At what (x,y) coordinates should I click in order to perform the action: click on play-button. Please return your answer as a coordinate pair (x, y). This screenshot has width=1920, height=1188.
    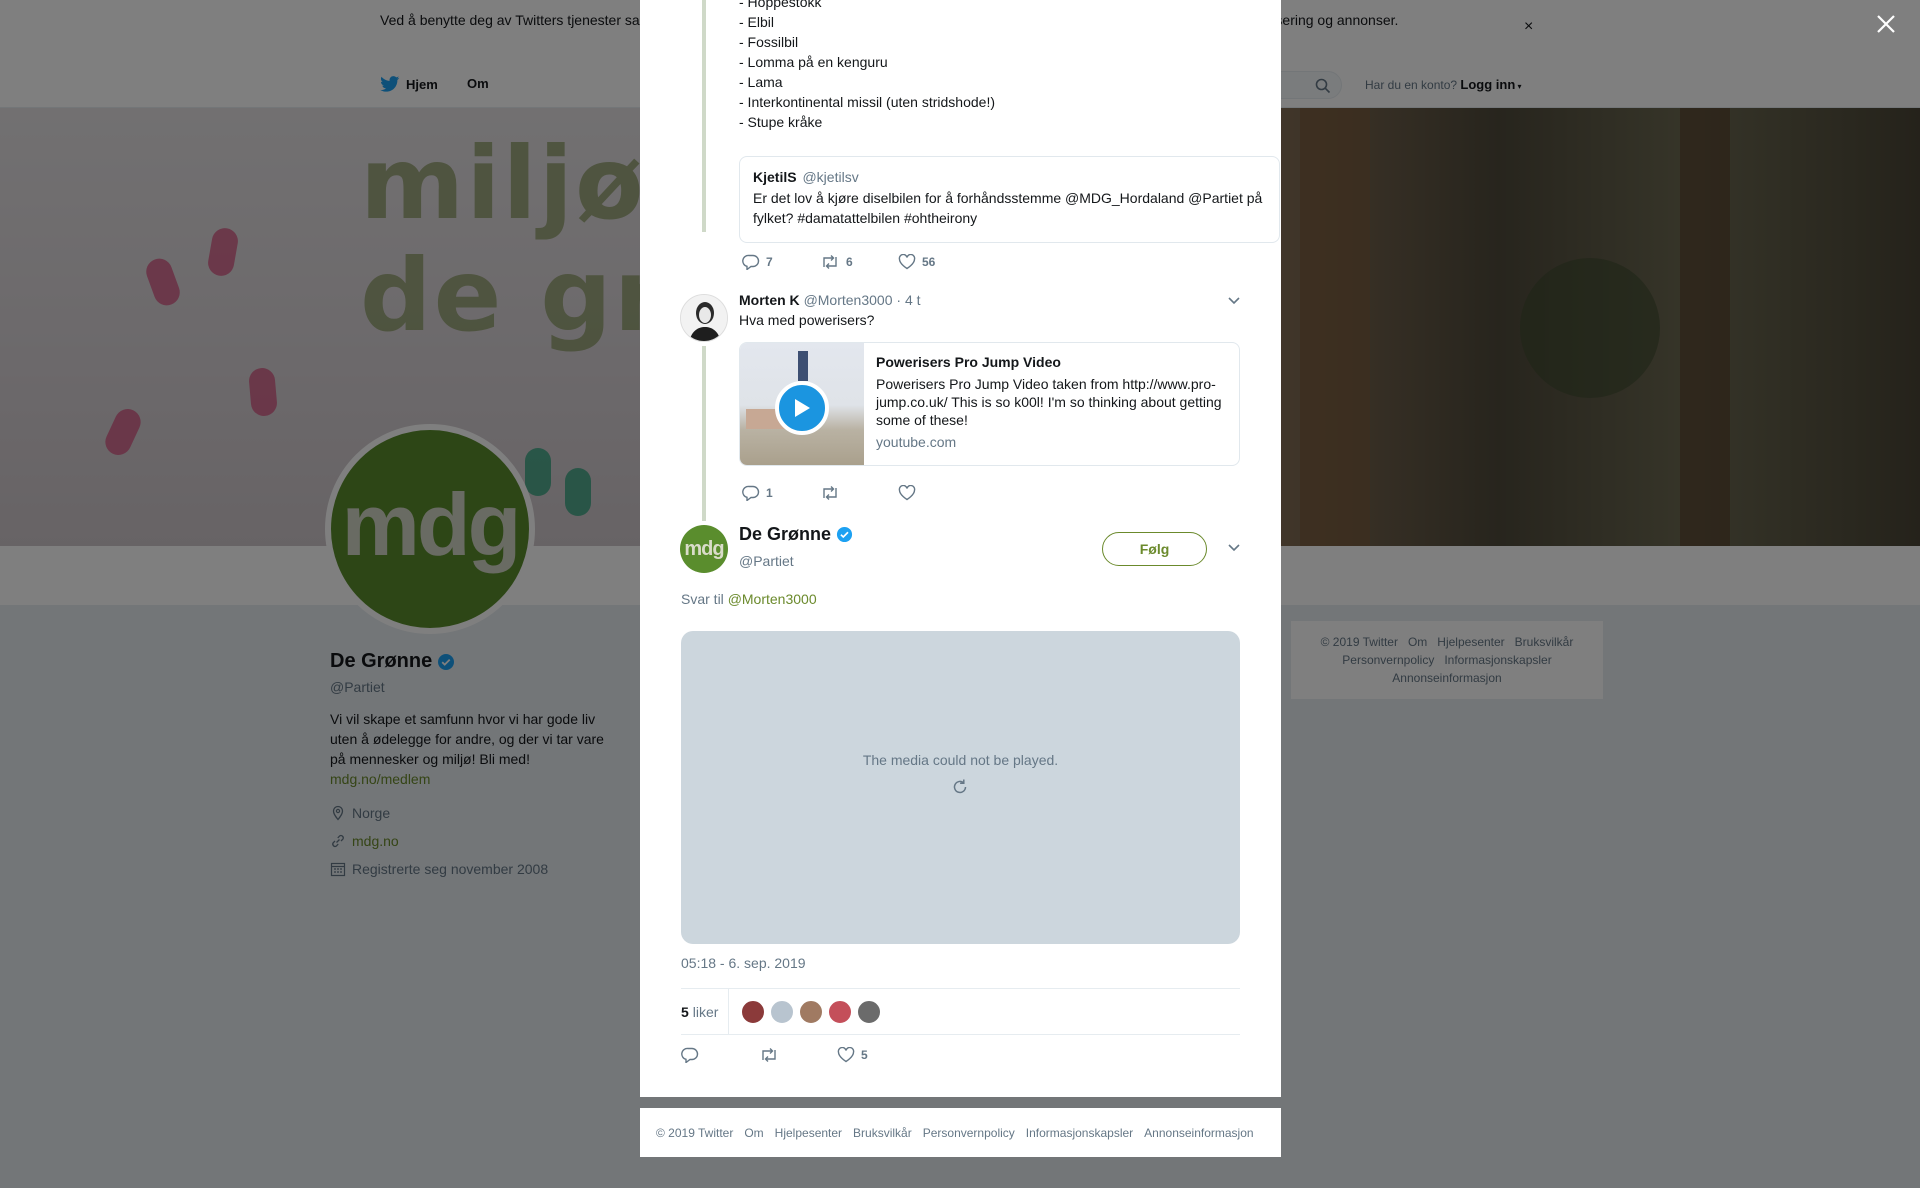
    Looking at the image, I should click on (802, 408).